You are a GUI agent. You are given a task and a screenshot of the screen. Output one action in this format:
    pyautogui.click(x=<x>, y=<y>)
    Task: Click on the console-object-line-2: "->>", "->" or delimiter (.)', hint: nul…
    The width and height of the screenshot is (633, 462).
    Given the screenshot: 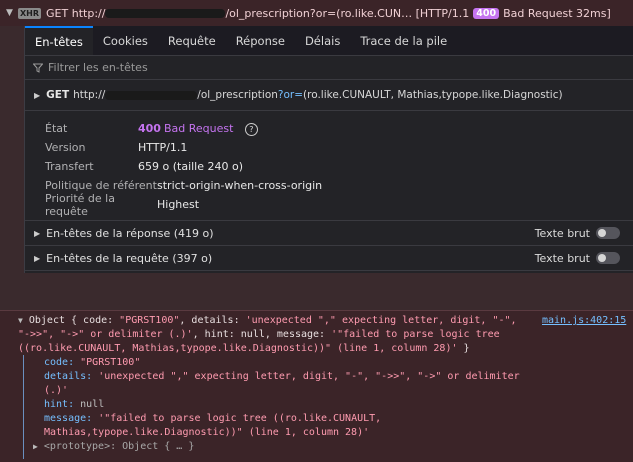 What is the action you would take?
    pyautogui.click(x=259, y=334)
    